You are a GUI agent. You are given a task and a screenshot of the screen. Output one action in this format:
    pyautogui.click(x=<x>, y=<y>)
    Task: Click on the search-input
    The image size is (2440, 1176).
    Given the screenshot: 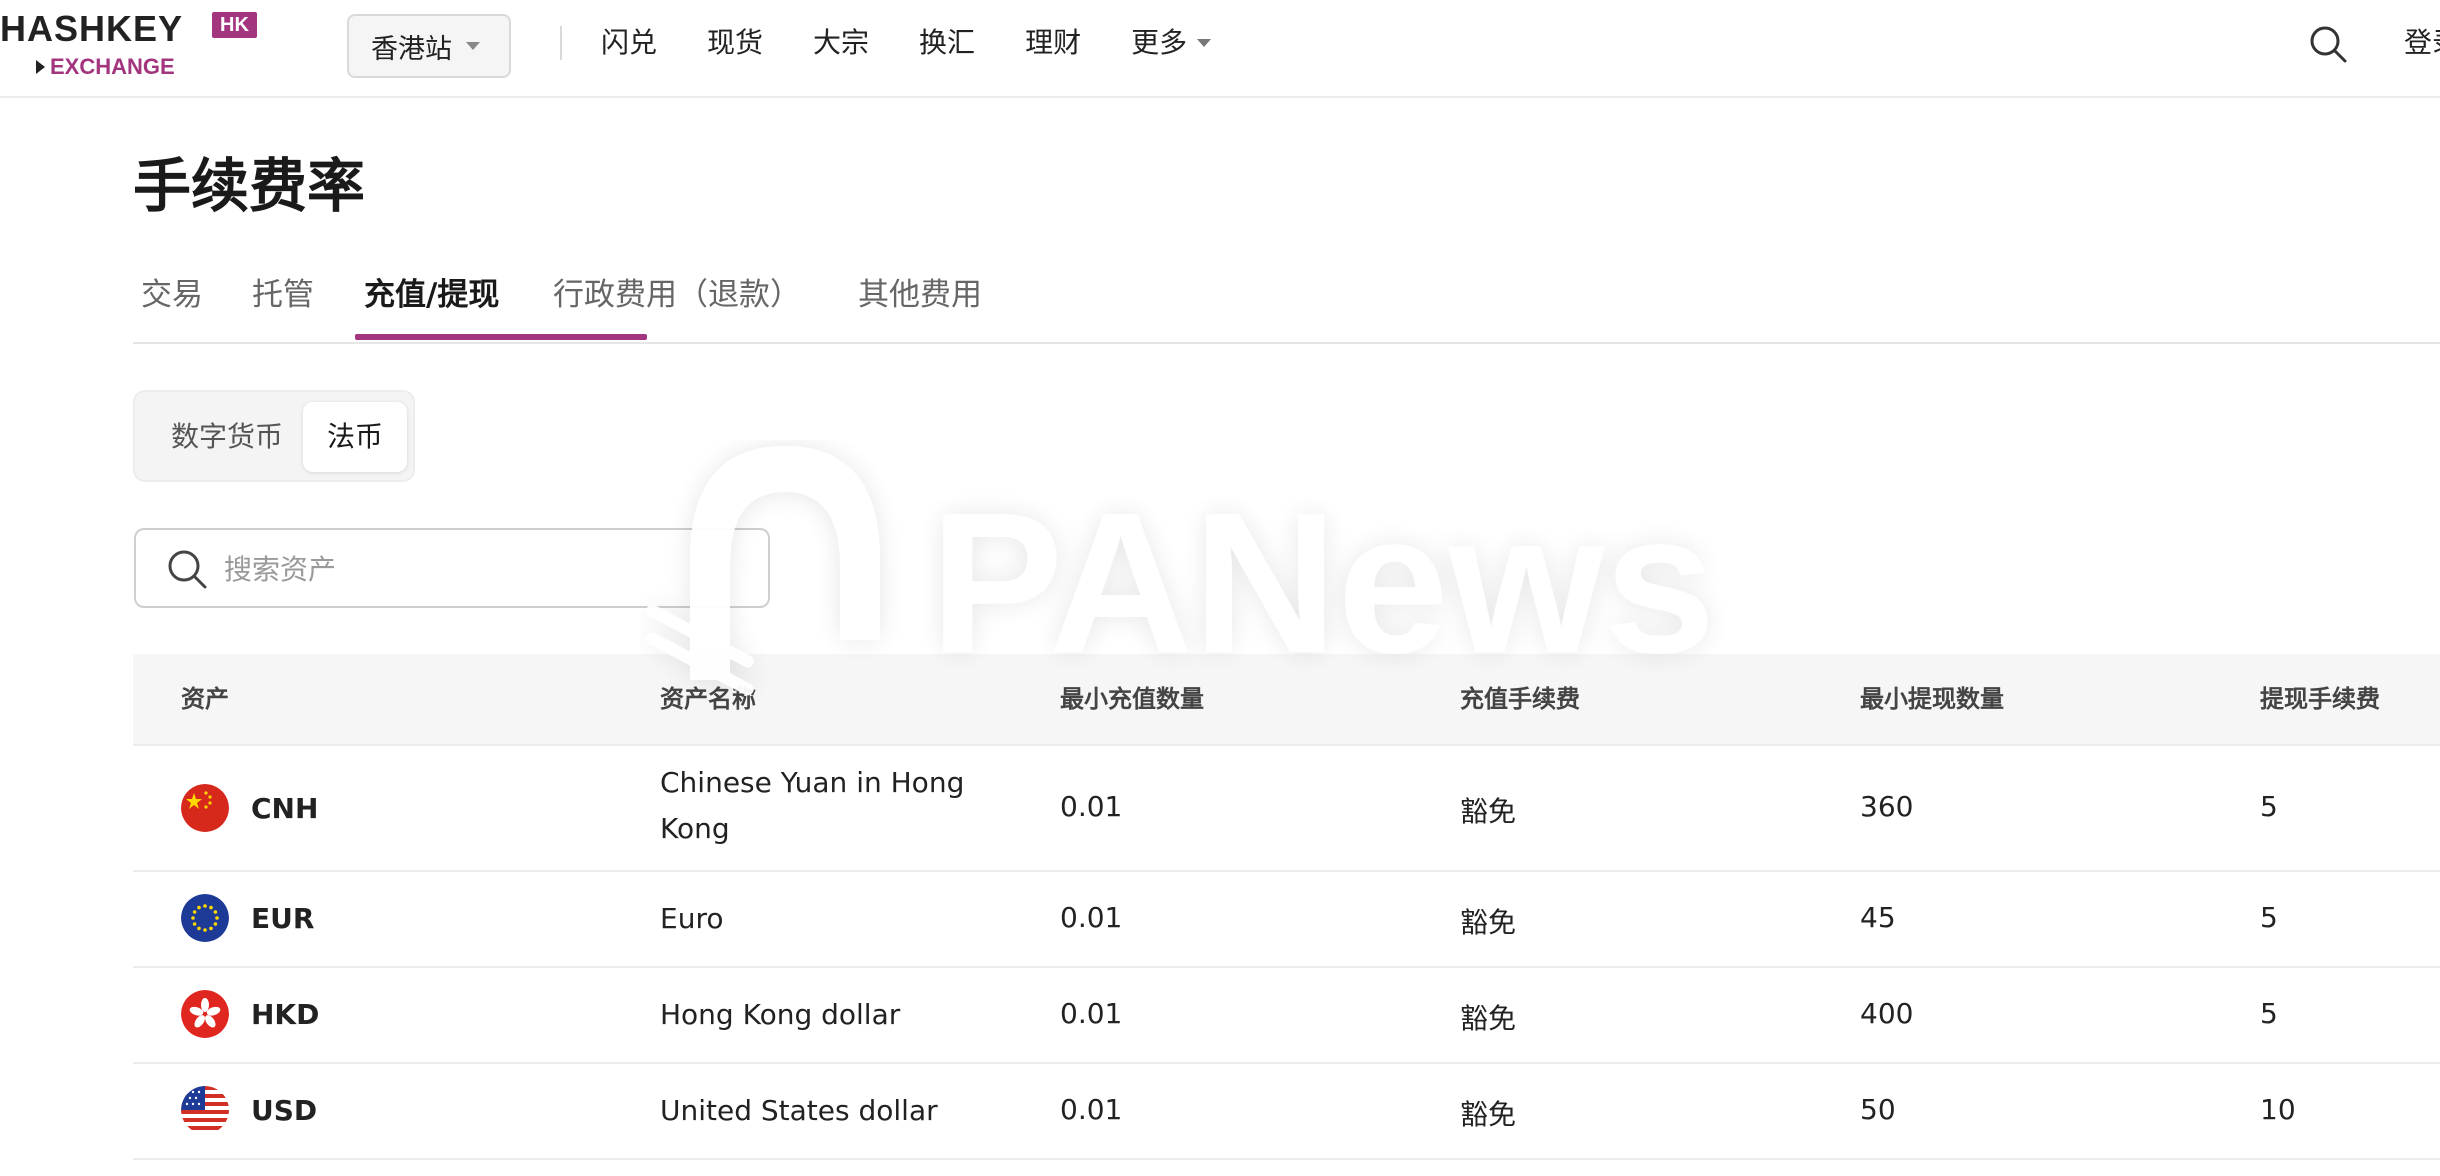 What is the action you would take?
    pyautogui.click(x=484, y=569)
    